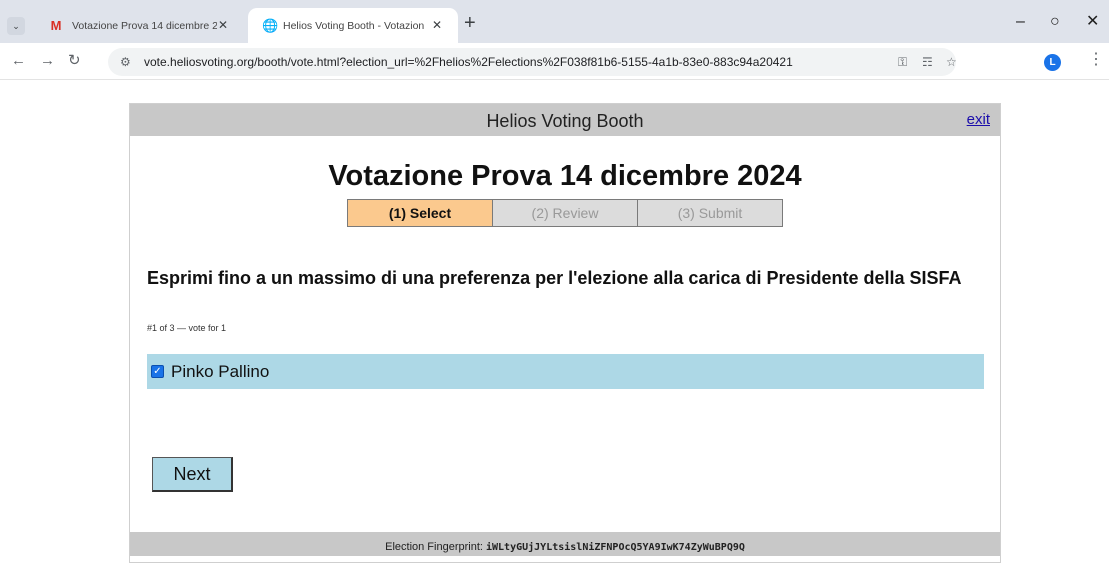 Image resolution: width=1109 pixels, height=563 pixels. I want to click on globe-icon: 🌐, so click(270, 25).